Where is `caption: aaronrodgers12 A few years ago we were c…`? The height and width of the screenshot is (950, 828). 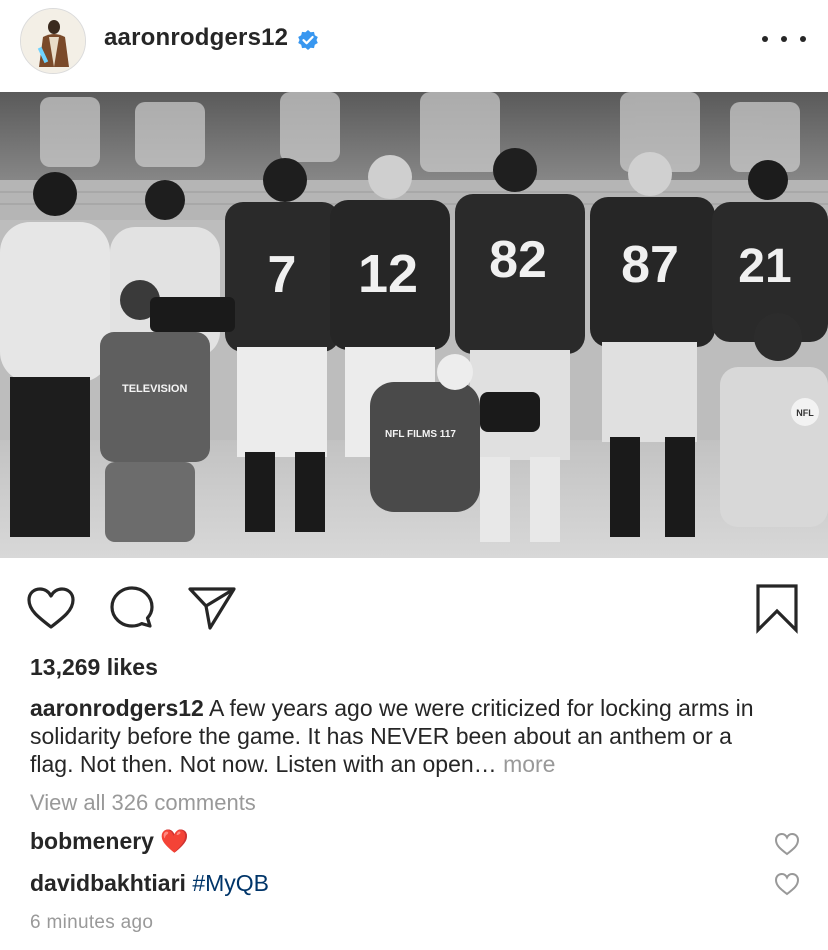
caption: aaronrodgers12 A few years ago we were c… is located at coordinates (400, 736).